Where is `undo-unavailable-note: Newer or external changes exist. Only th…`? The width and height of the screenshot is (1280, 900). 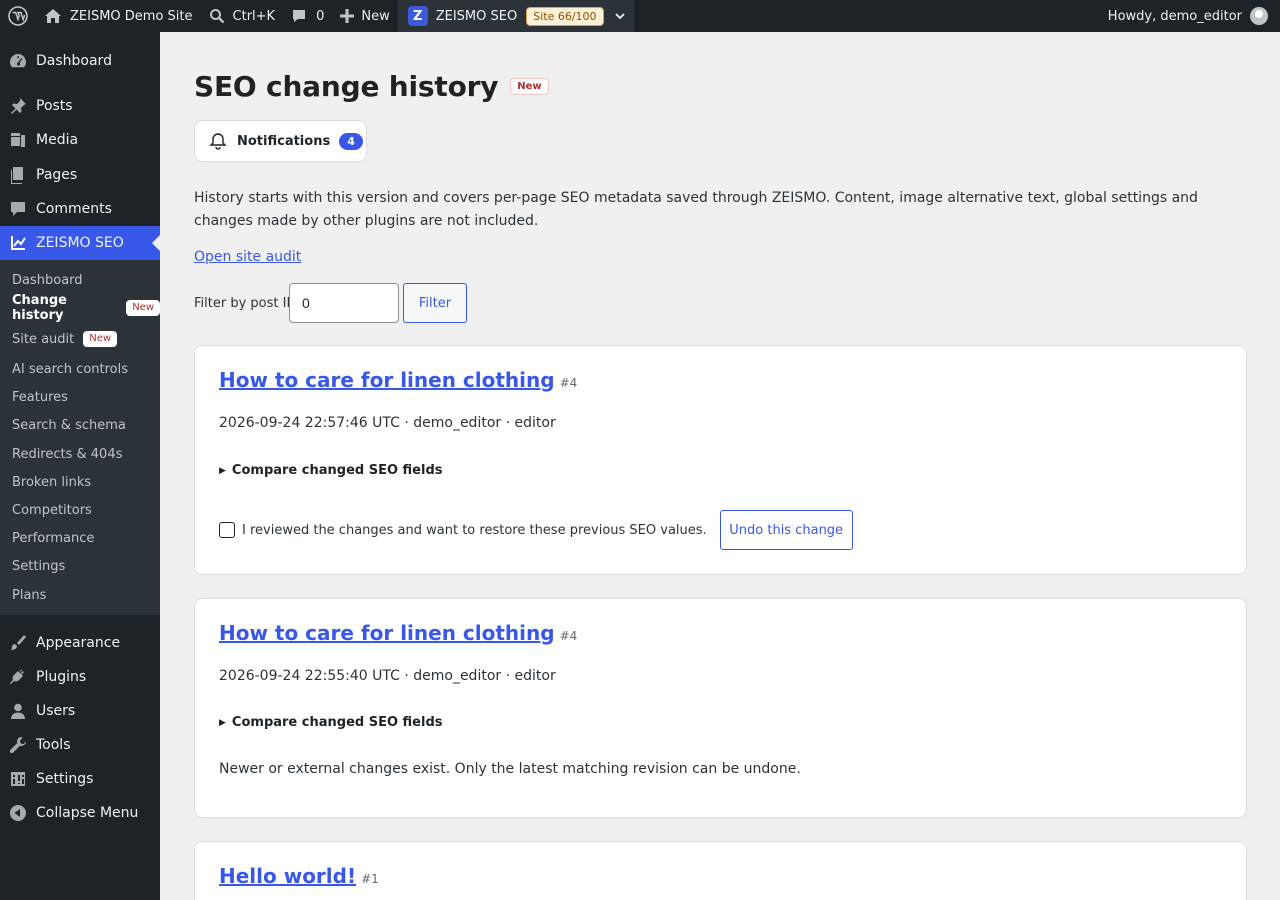 undo-unavailable-note: Newer or external changes exist. Only th… is located at coordinates (510, 769).